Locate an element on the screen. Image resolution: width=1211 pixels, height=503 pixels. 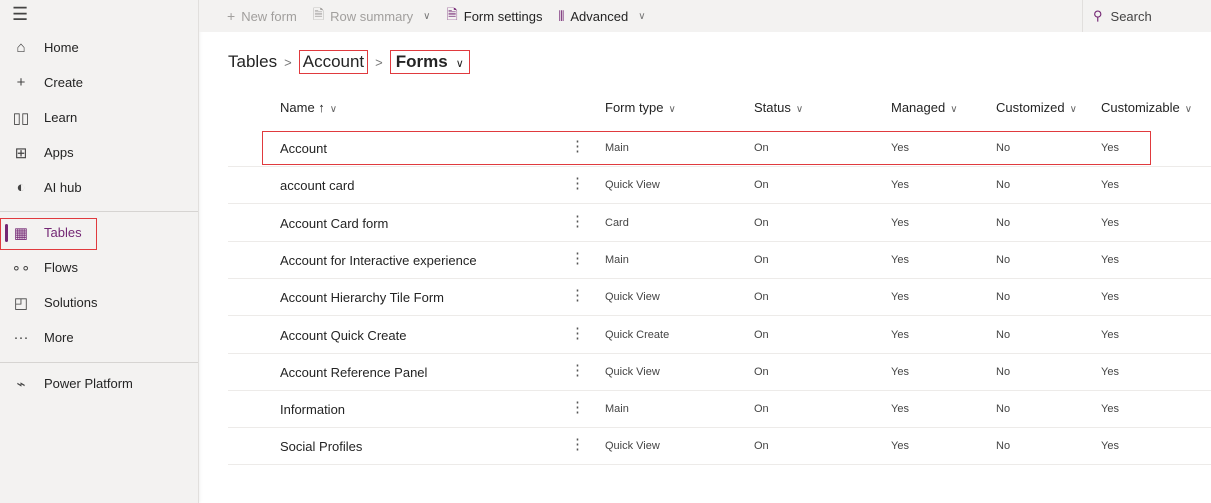
row-summary-button: 🗎 Row summary ∨ is located at coordinates (372, 16).